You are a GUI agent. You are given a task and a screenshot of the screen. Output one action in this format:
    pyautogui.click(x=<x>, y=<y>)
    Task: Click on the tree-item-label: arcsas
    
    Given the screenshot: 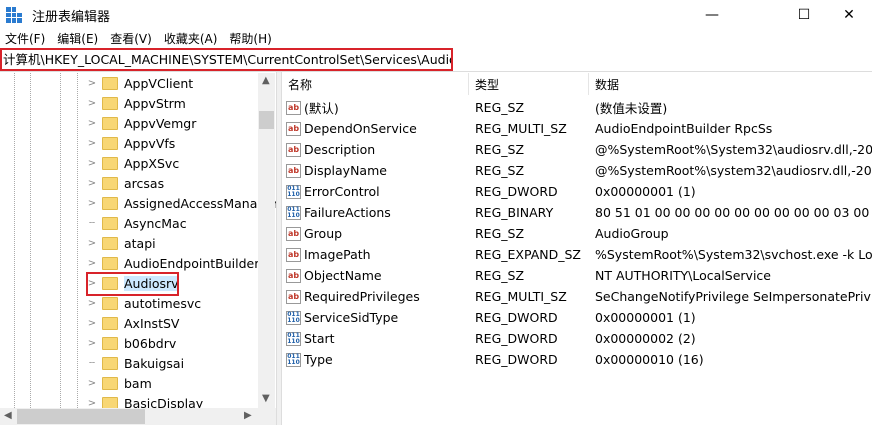 What is the action you would take?
    pyautogui.click(x=144, y=183)
    